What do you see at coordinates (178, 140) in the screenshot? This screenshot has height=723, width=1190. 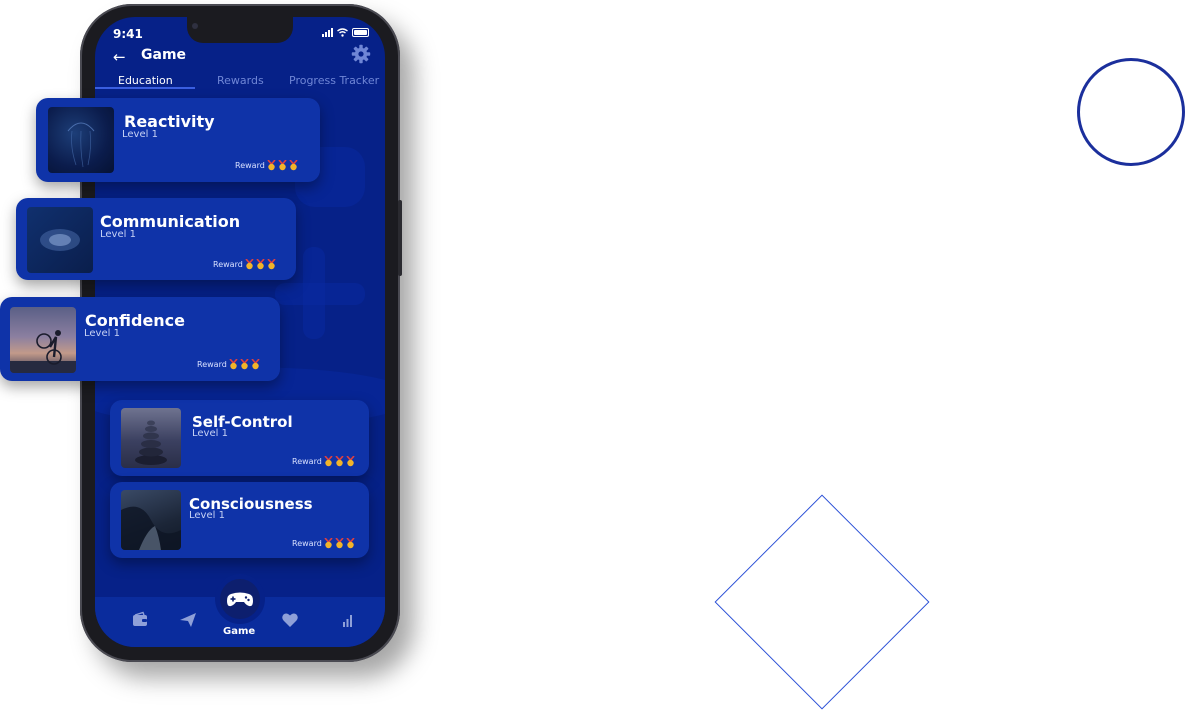 I see `lesson-card-reactivity: Reactivity Level 1 Reward` at bounding box center [178, 140].